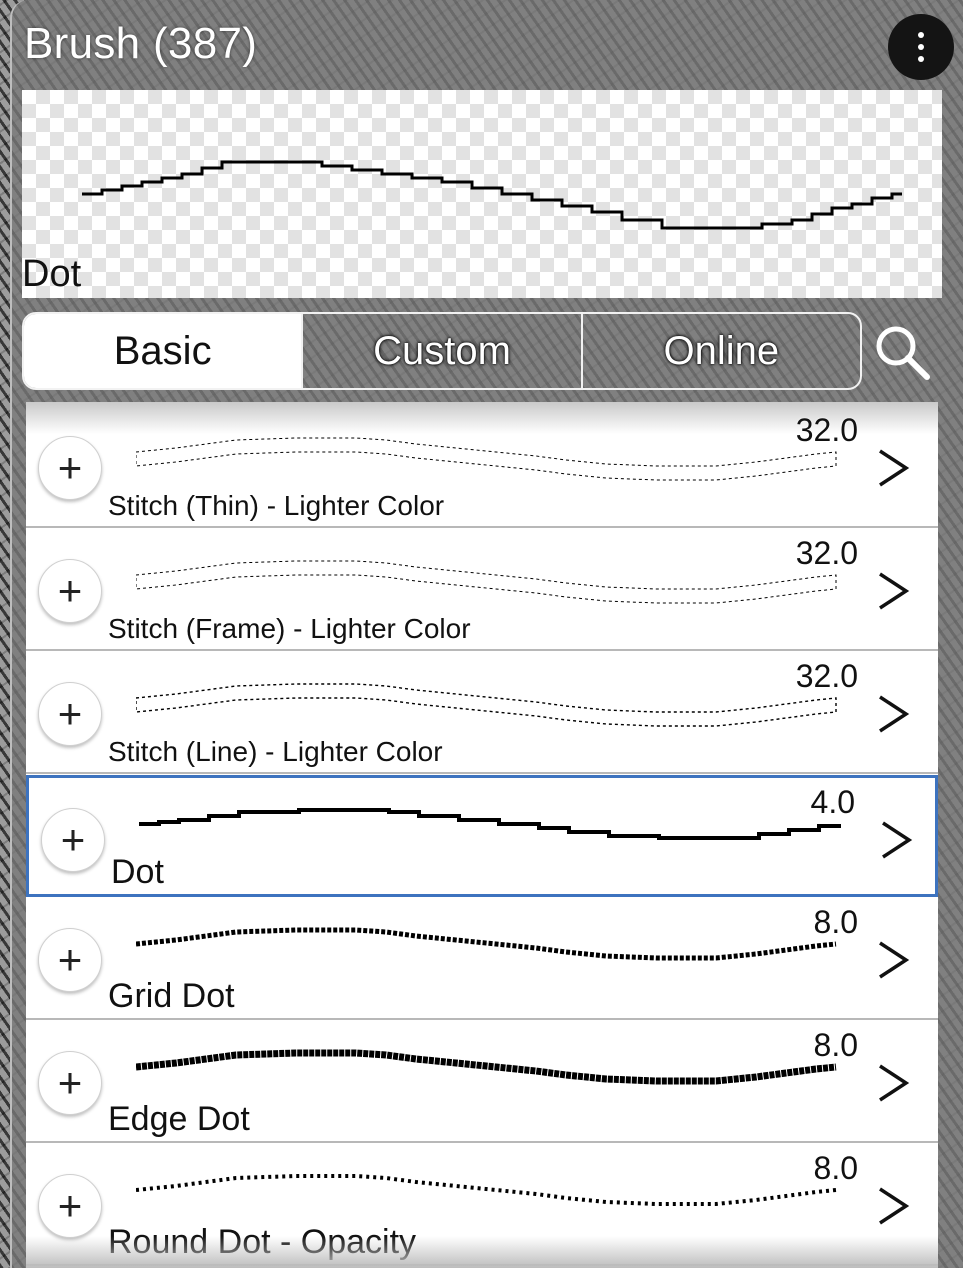  I want to click on brush-name: Edge Dot, so click(179, 1119).